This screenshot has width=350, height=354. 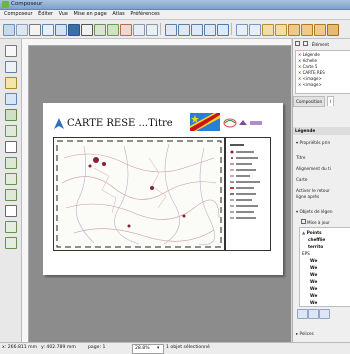 I want to click on menu-vue: Vue, so click(x=63, y=14).